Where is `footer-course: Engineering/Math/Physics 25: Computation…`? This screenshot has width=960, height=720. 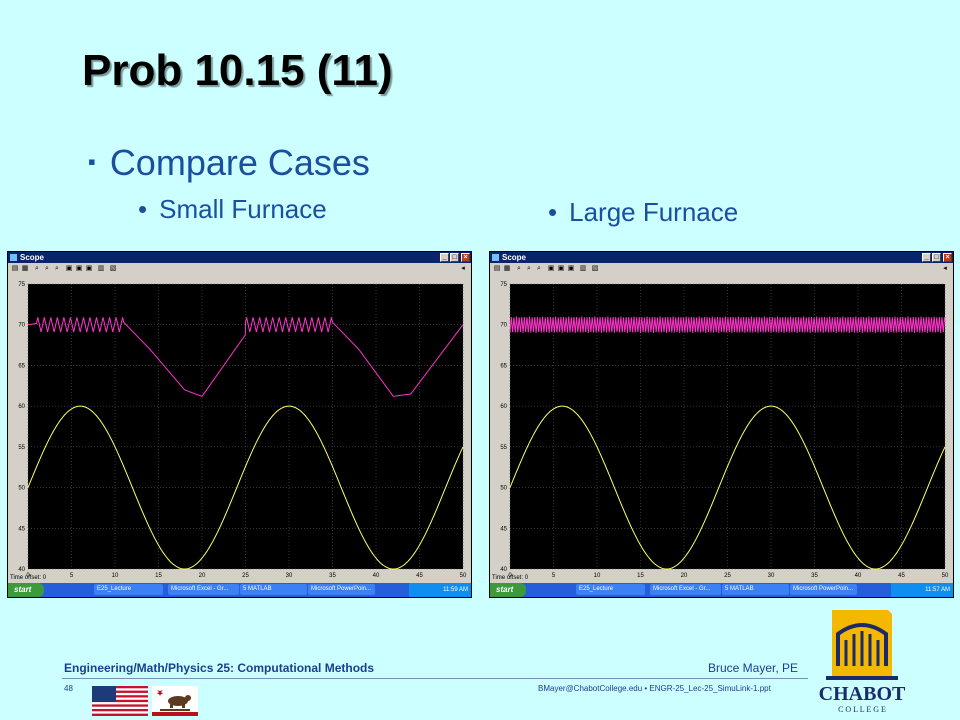
footer-course: Engineering/Math/Physics 25: Computation… is located at coordinates (219, 668).